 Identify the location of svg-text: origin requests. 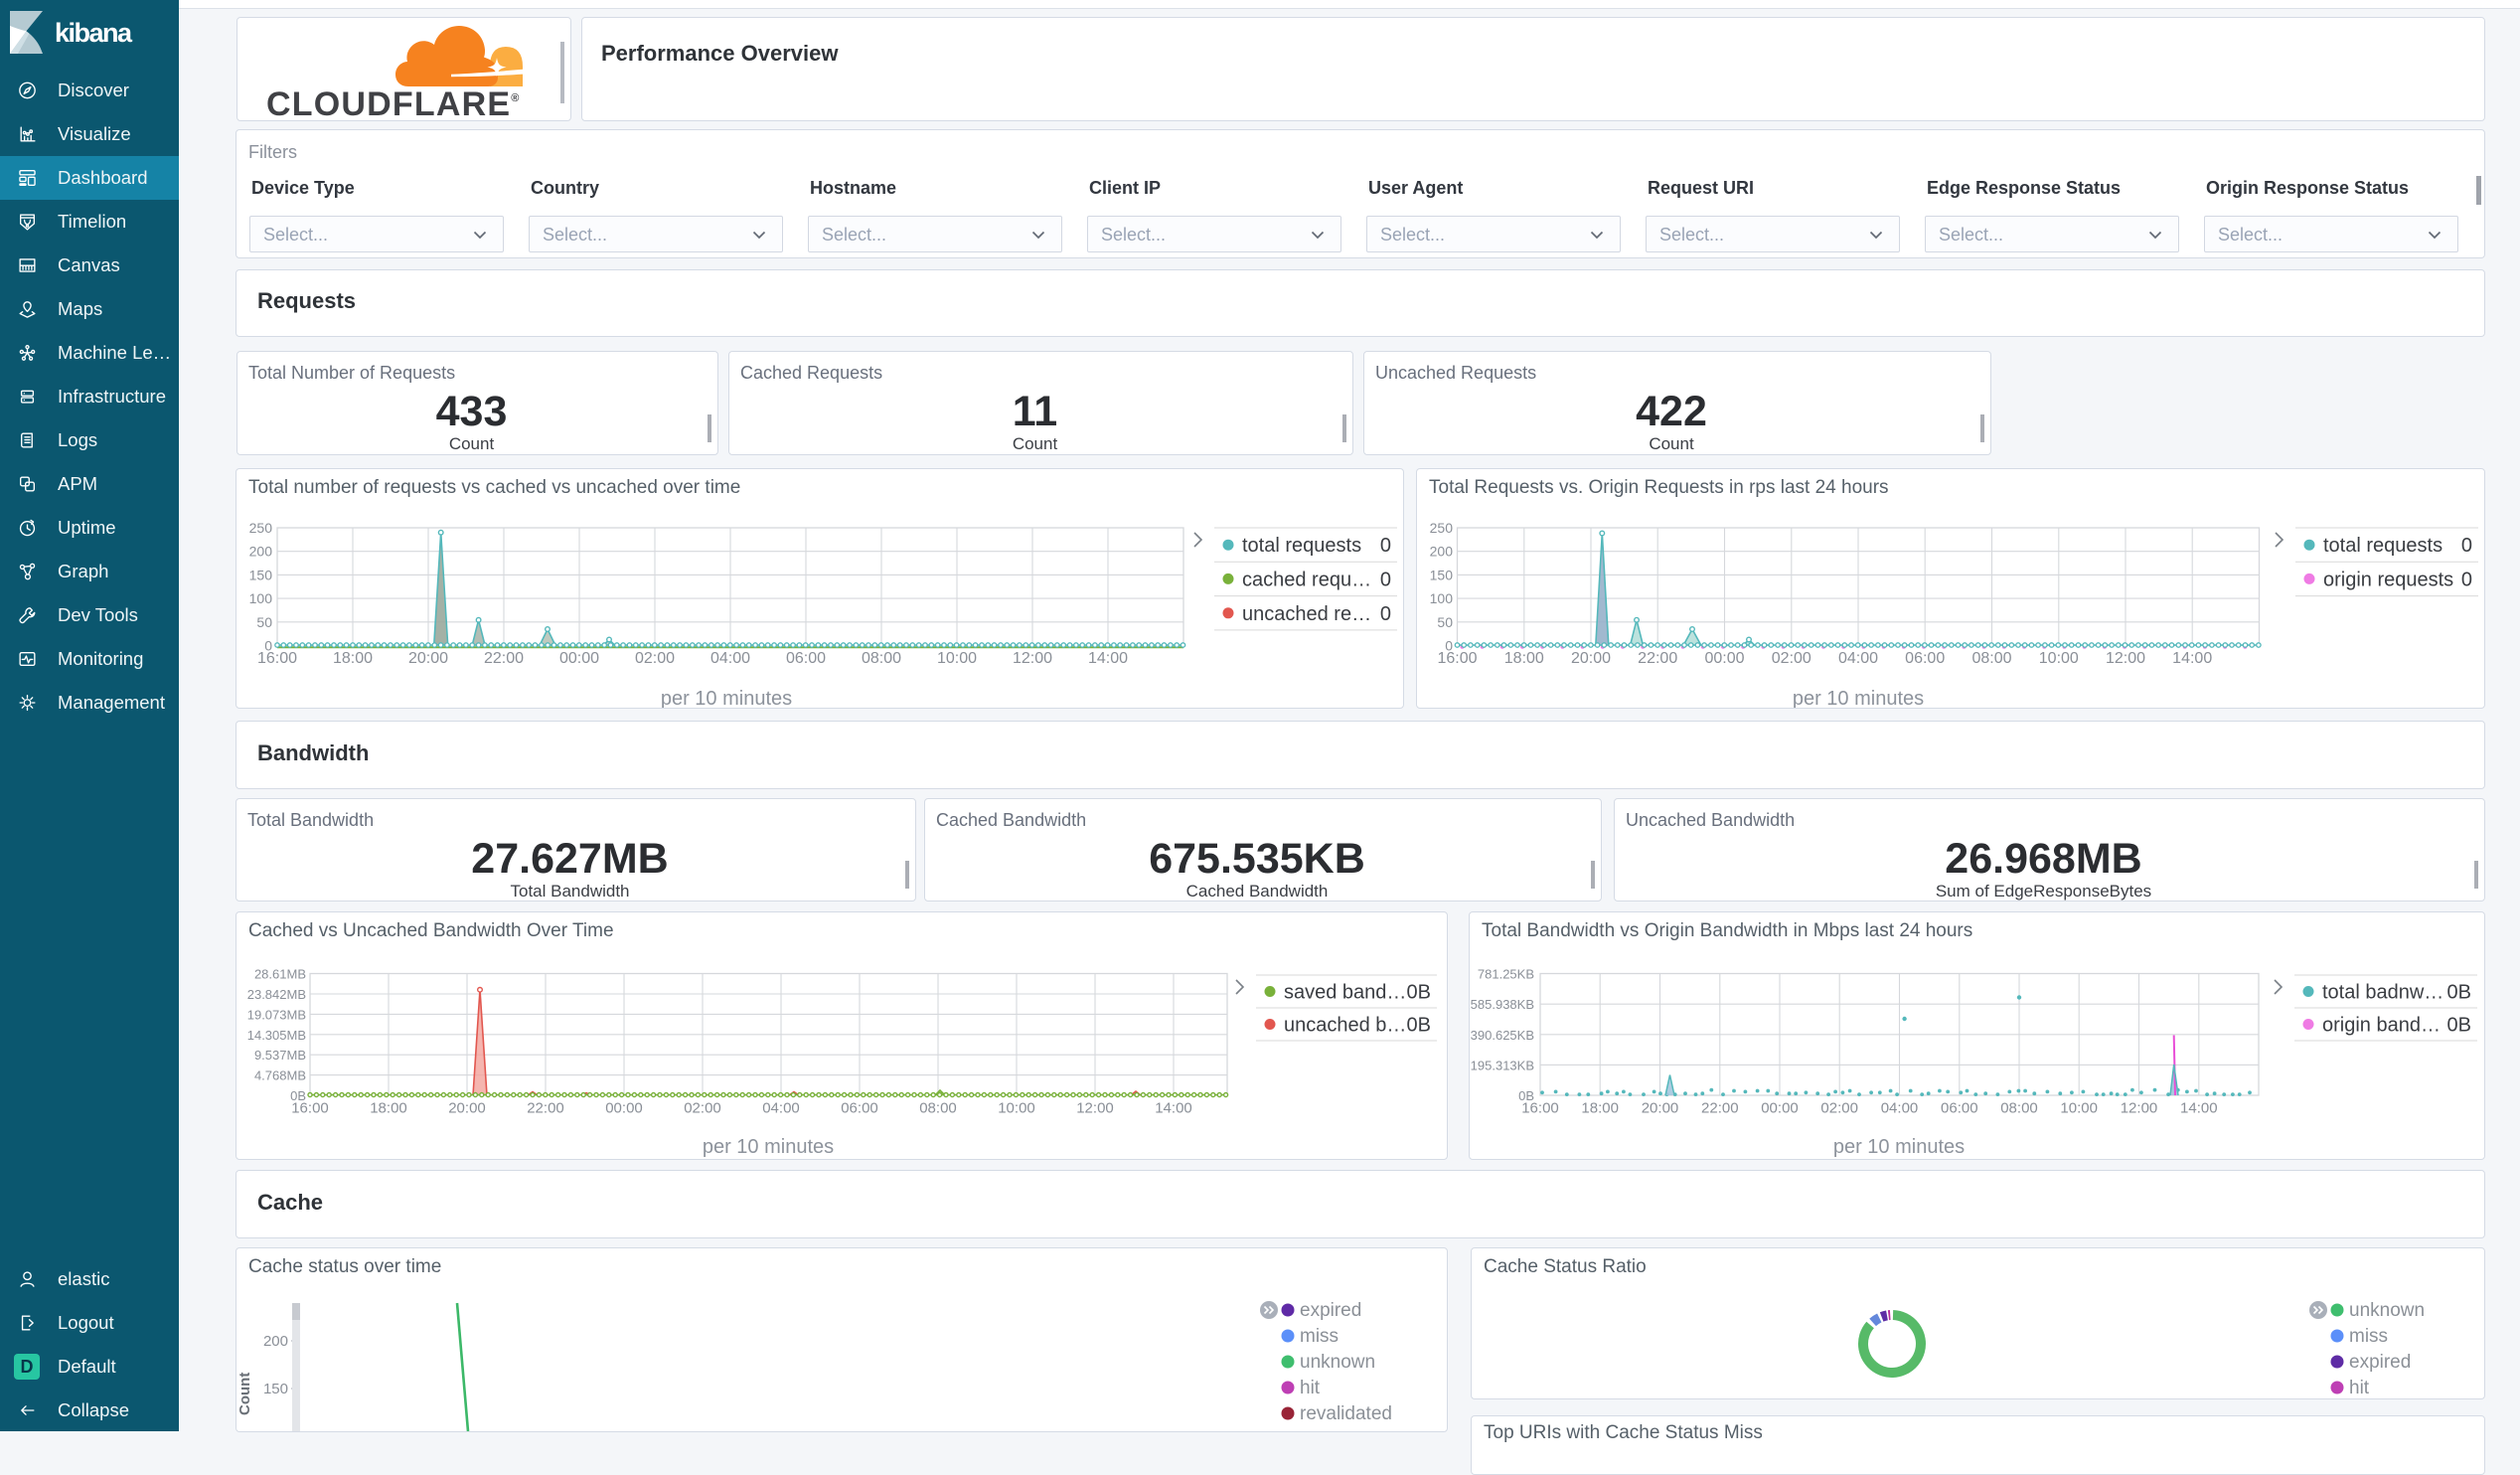
(2388, 579).